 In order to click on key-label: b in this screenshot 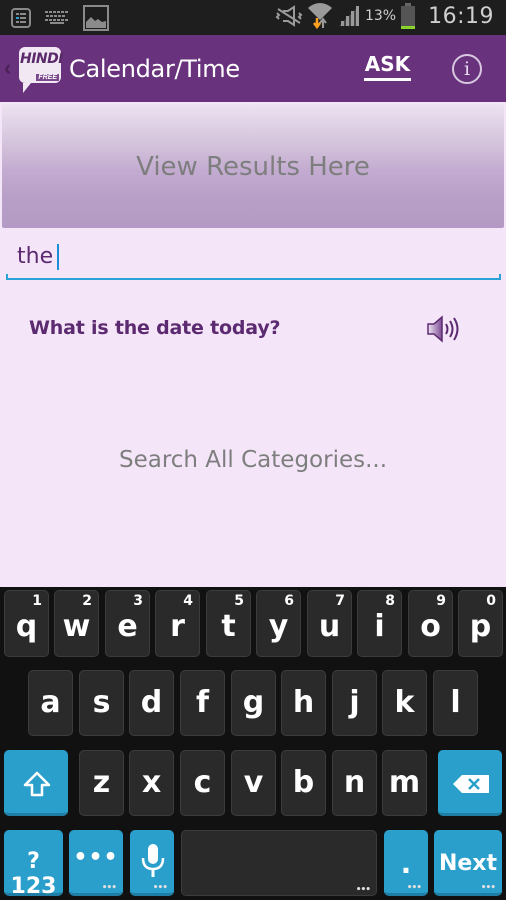, I will do `click(303, 782)`.